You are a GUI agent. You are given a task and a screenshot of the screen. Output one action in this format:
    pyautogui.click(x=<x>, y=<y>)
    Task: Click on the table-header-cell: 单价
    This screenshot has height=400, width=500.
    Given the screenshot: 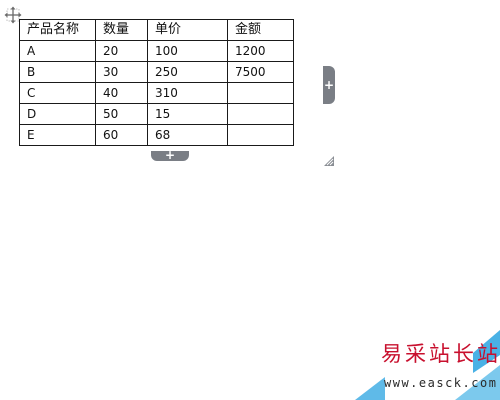 What is the action you would take?
    pyautogui.click(x=187, y=30)
    